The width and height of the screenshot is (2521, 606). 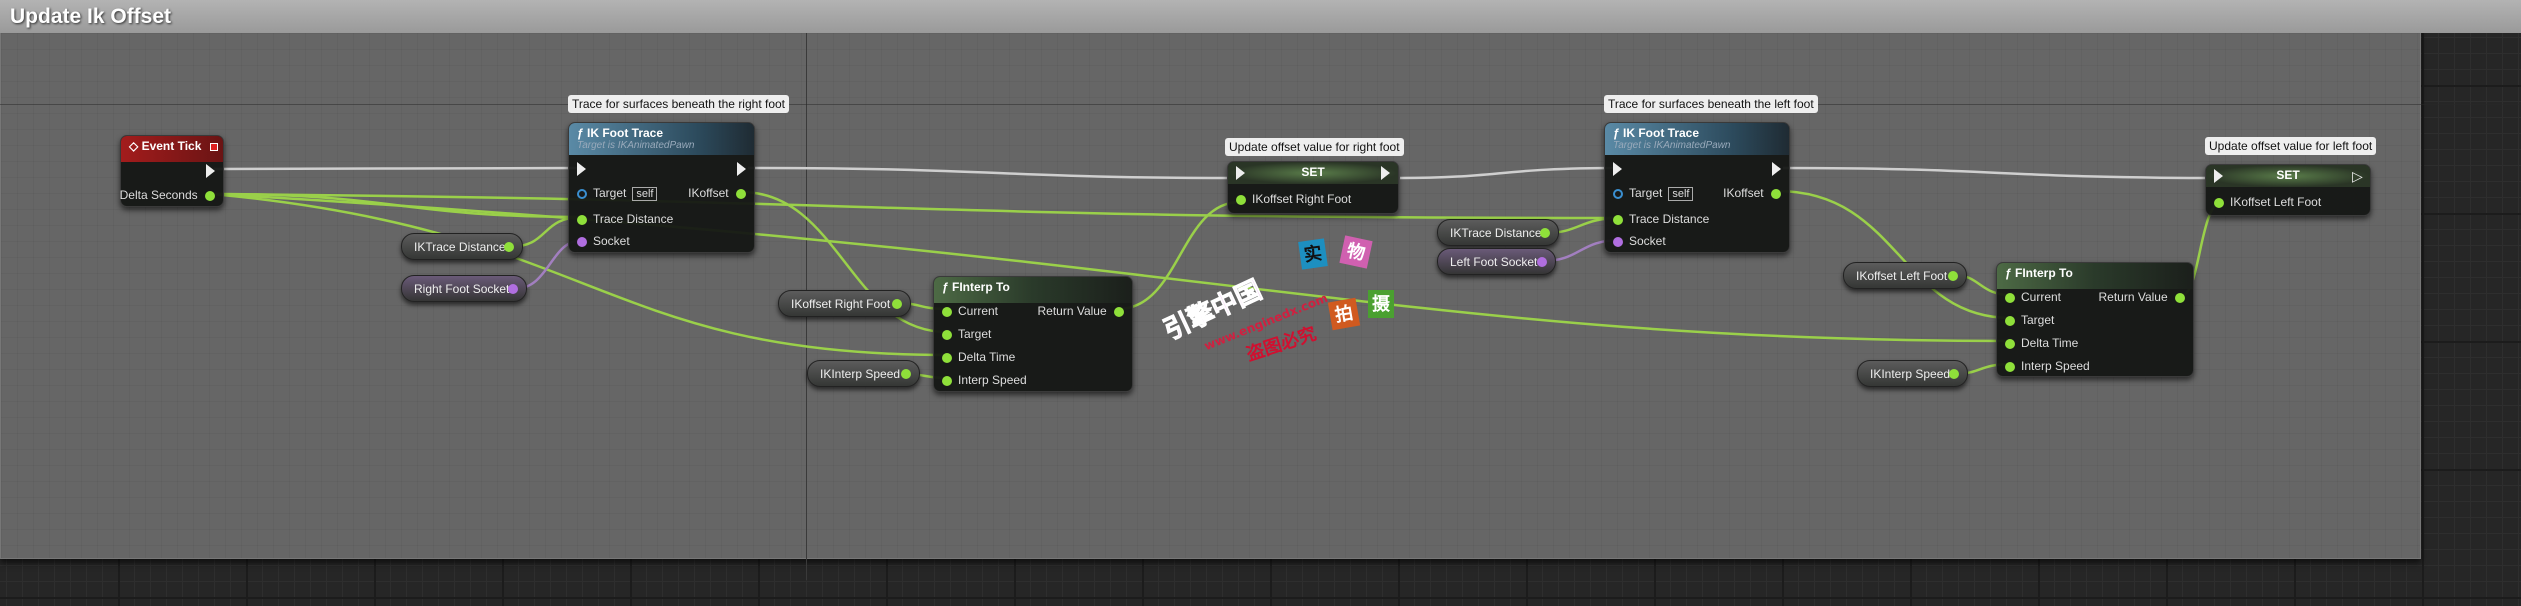 What do you see at coordinates (1381, 304) in the screenshot?
I see `watermark-char: 摄` at bounding box center [1381, 304].